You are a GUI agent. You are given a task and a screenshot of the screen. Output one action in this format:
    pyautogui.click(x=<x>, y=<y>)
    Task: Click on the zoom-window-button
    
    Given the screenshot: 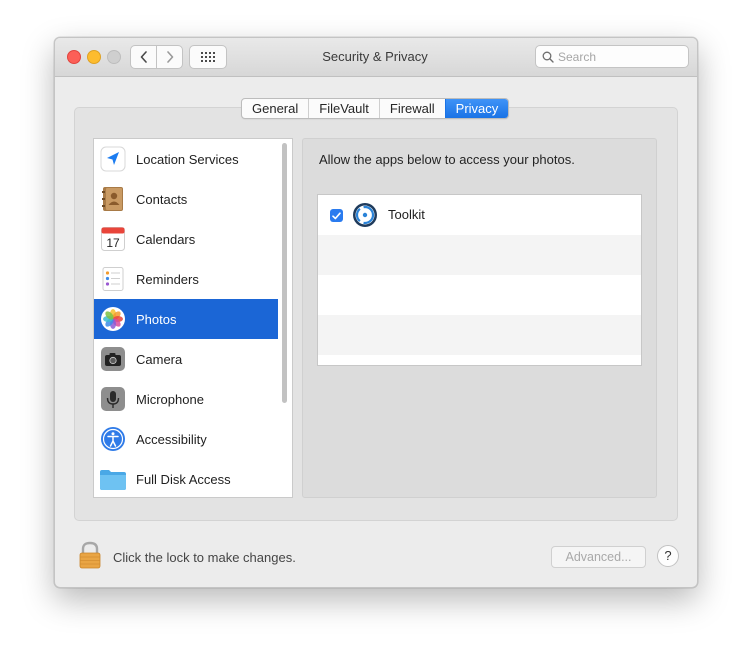 What is the action you would take?
    pyautogui.click(x=114, y=57)
    